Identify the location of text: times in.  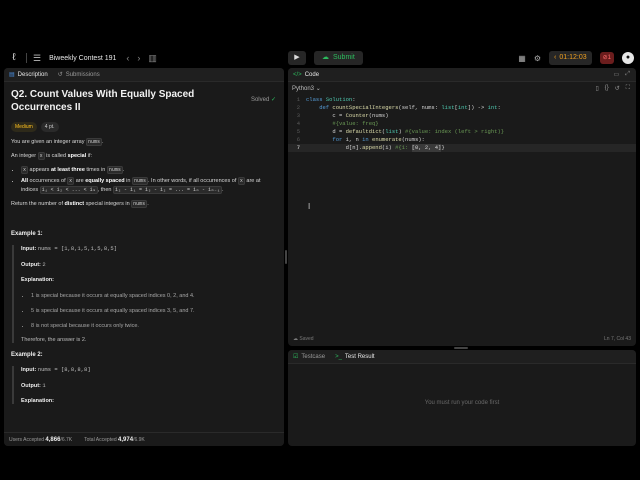
(95, 170).